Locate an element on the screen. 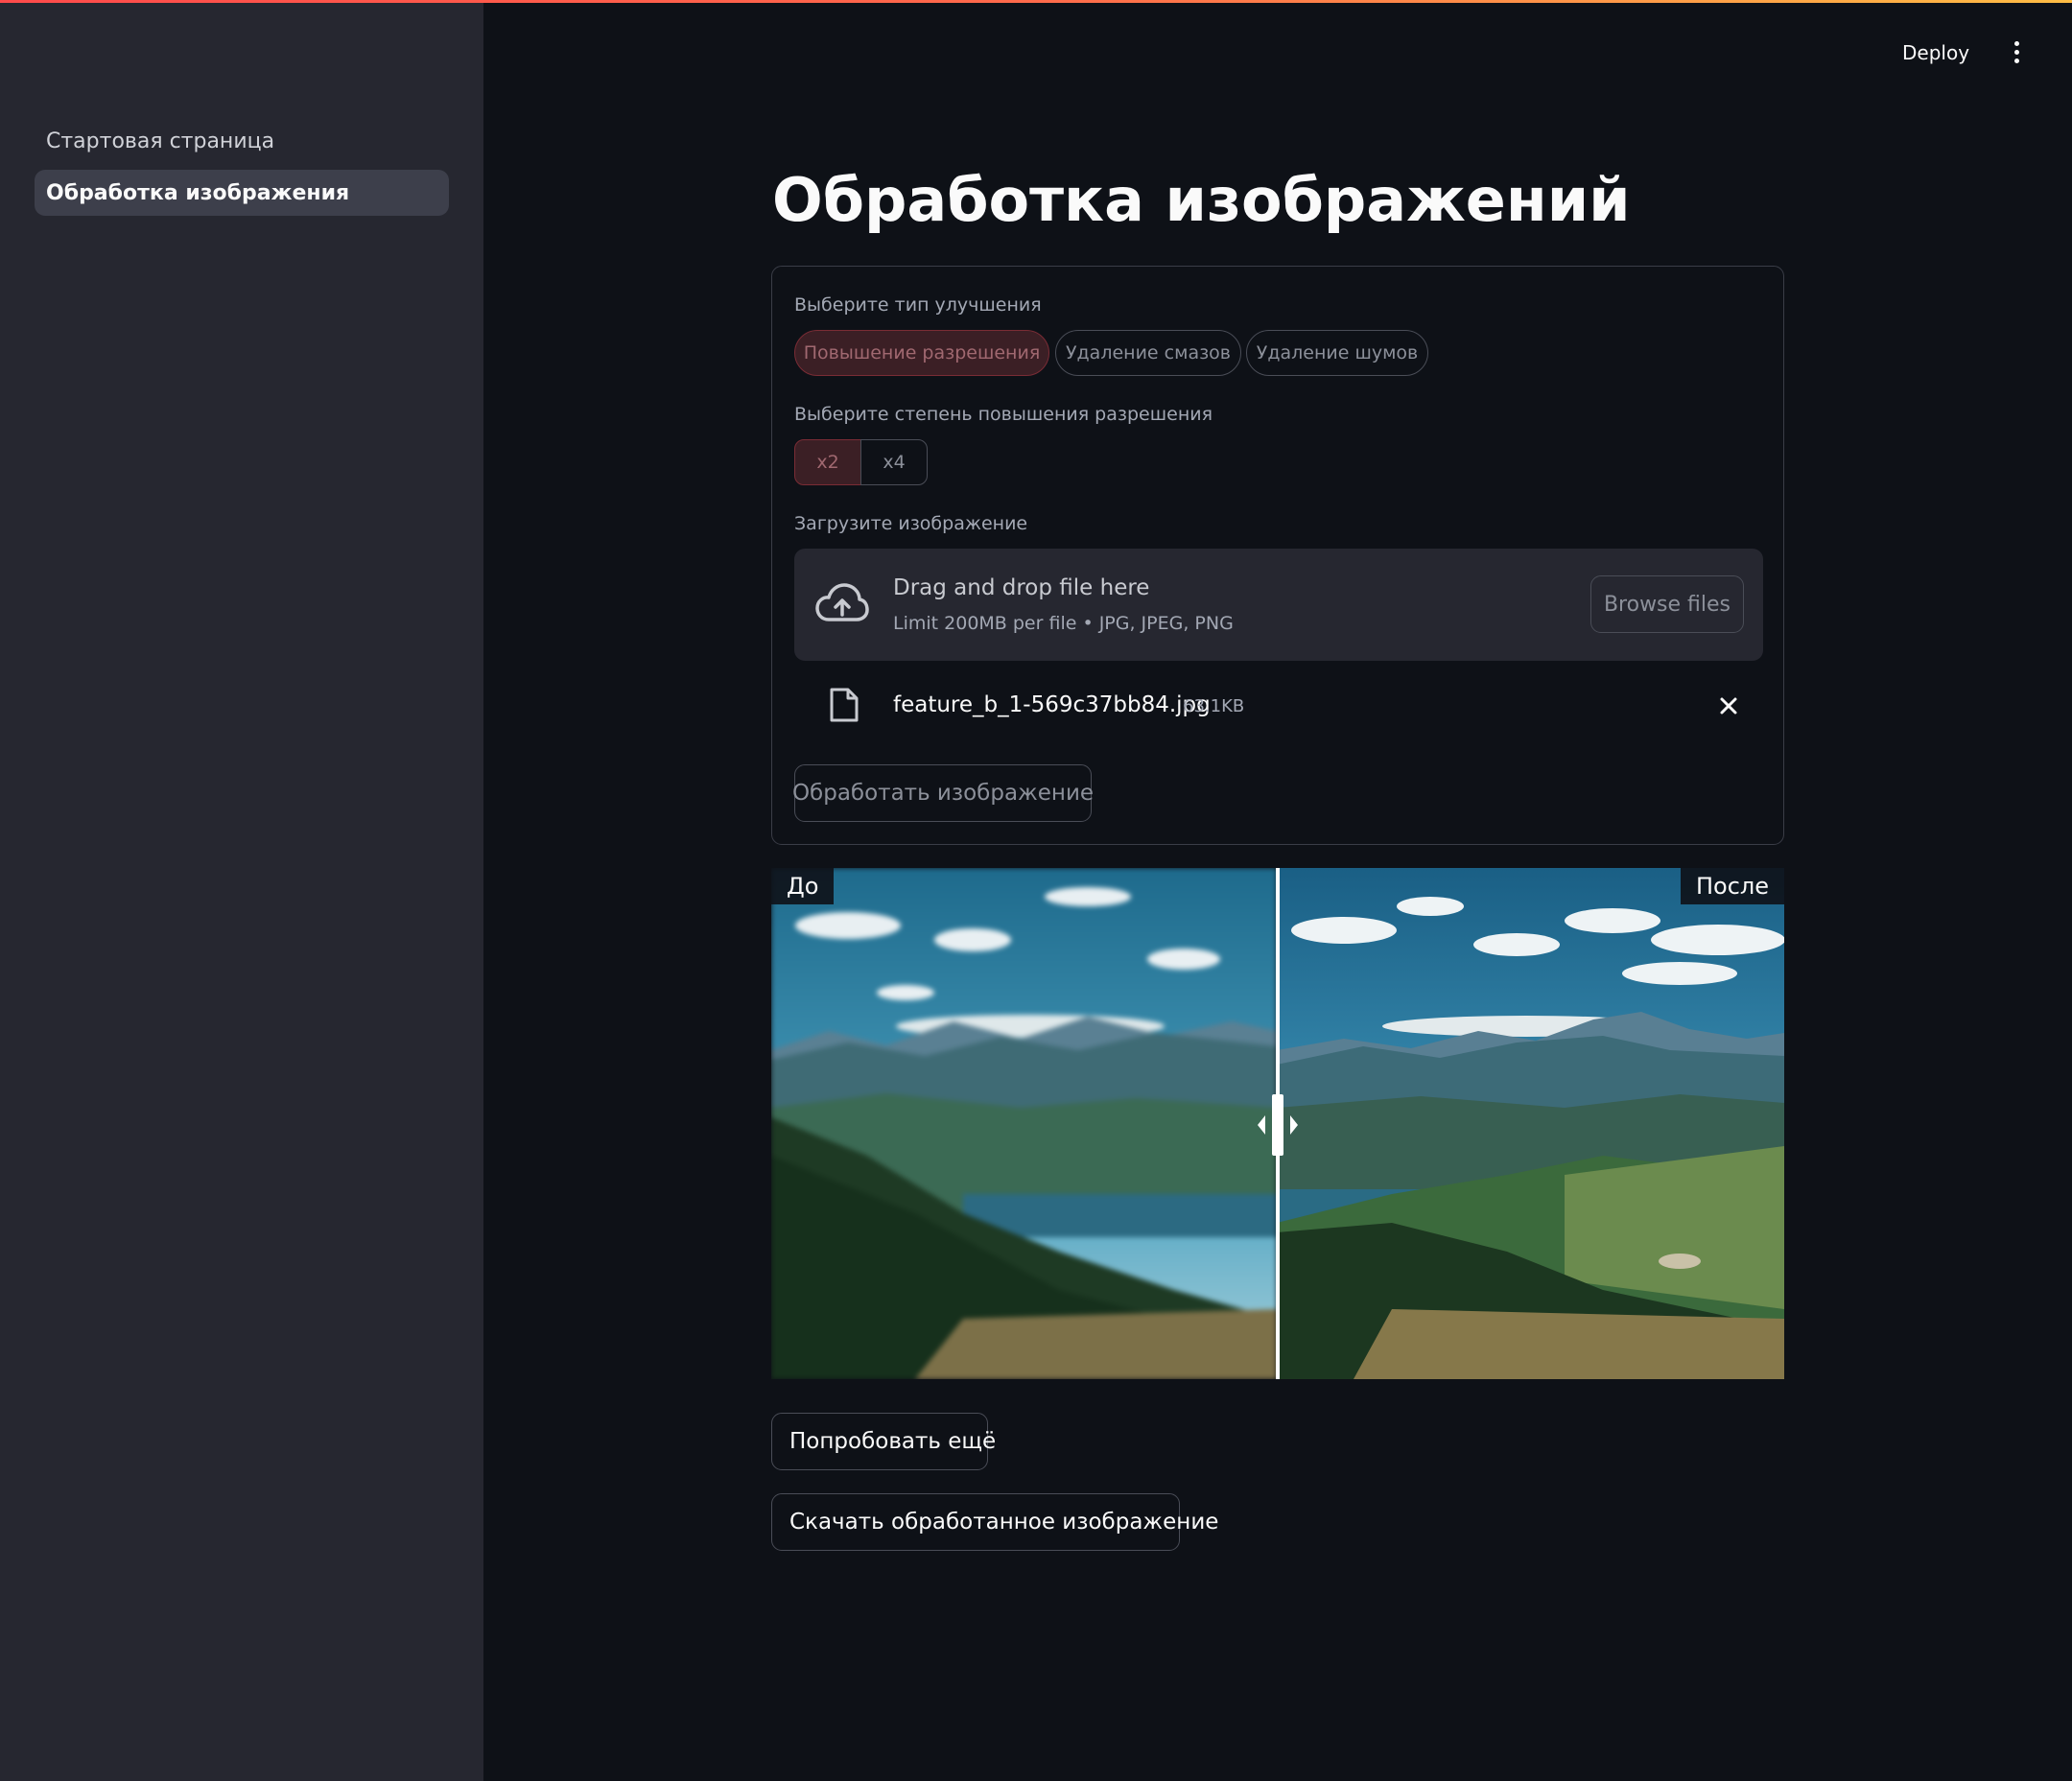 The image size is (2072, 1781). enhancement-type-label: Выберите тип улучшения is located at coordinates (918, 305).